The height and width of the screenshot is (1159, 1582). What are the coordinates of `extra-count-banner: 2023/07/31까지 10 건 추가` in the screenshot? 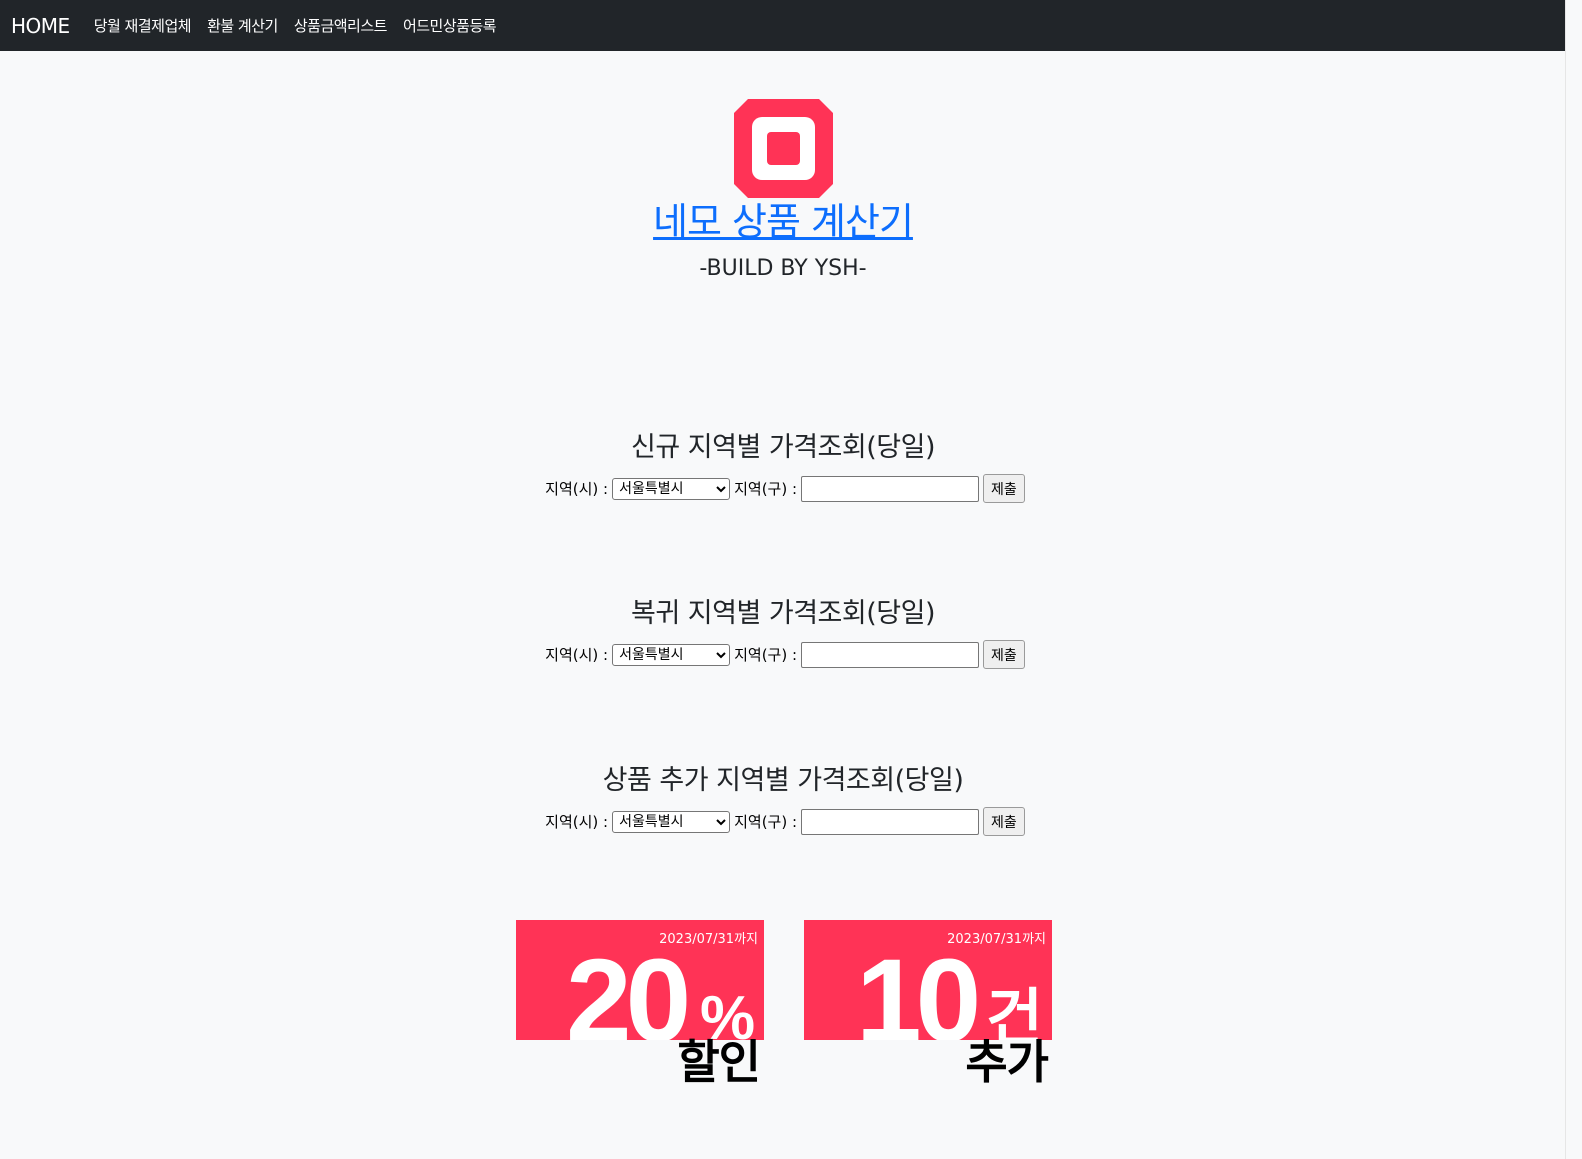 It's located at (928, 1007).